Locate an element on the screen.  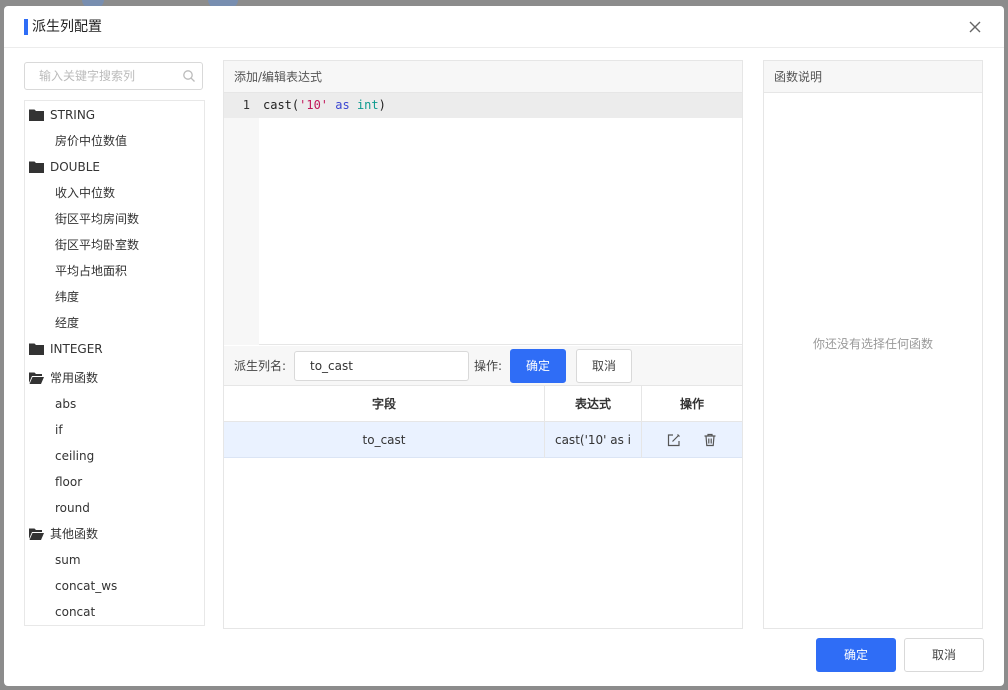
derived-column-form: 派生列名: 操作: 确定 取消 is located at coordinates (483, 366).